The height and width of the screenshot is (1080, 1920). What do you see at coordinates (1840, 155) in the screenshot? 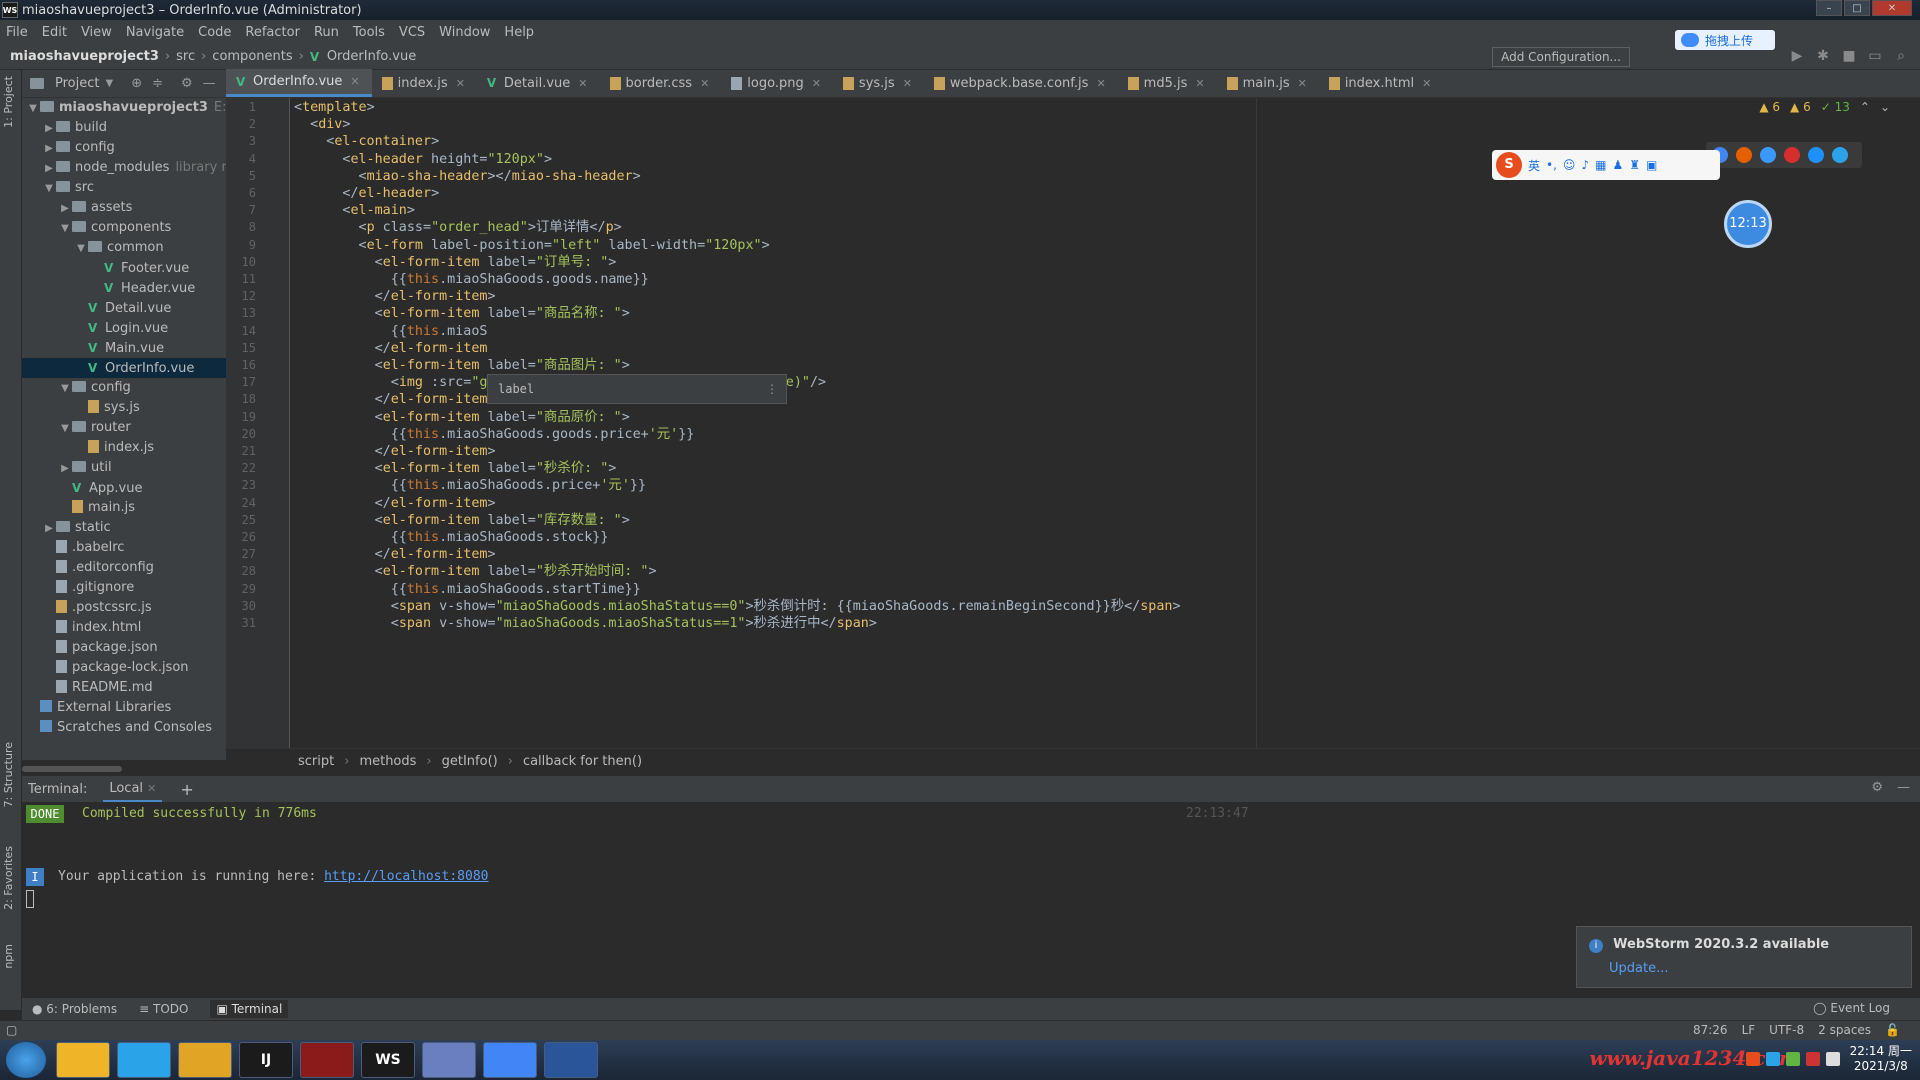
I see `edge-icon` at bounding box center [1840, 155].